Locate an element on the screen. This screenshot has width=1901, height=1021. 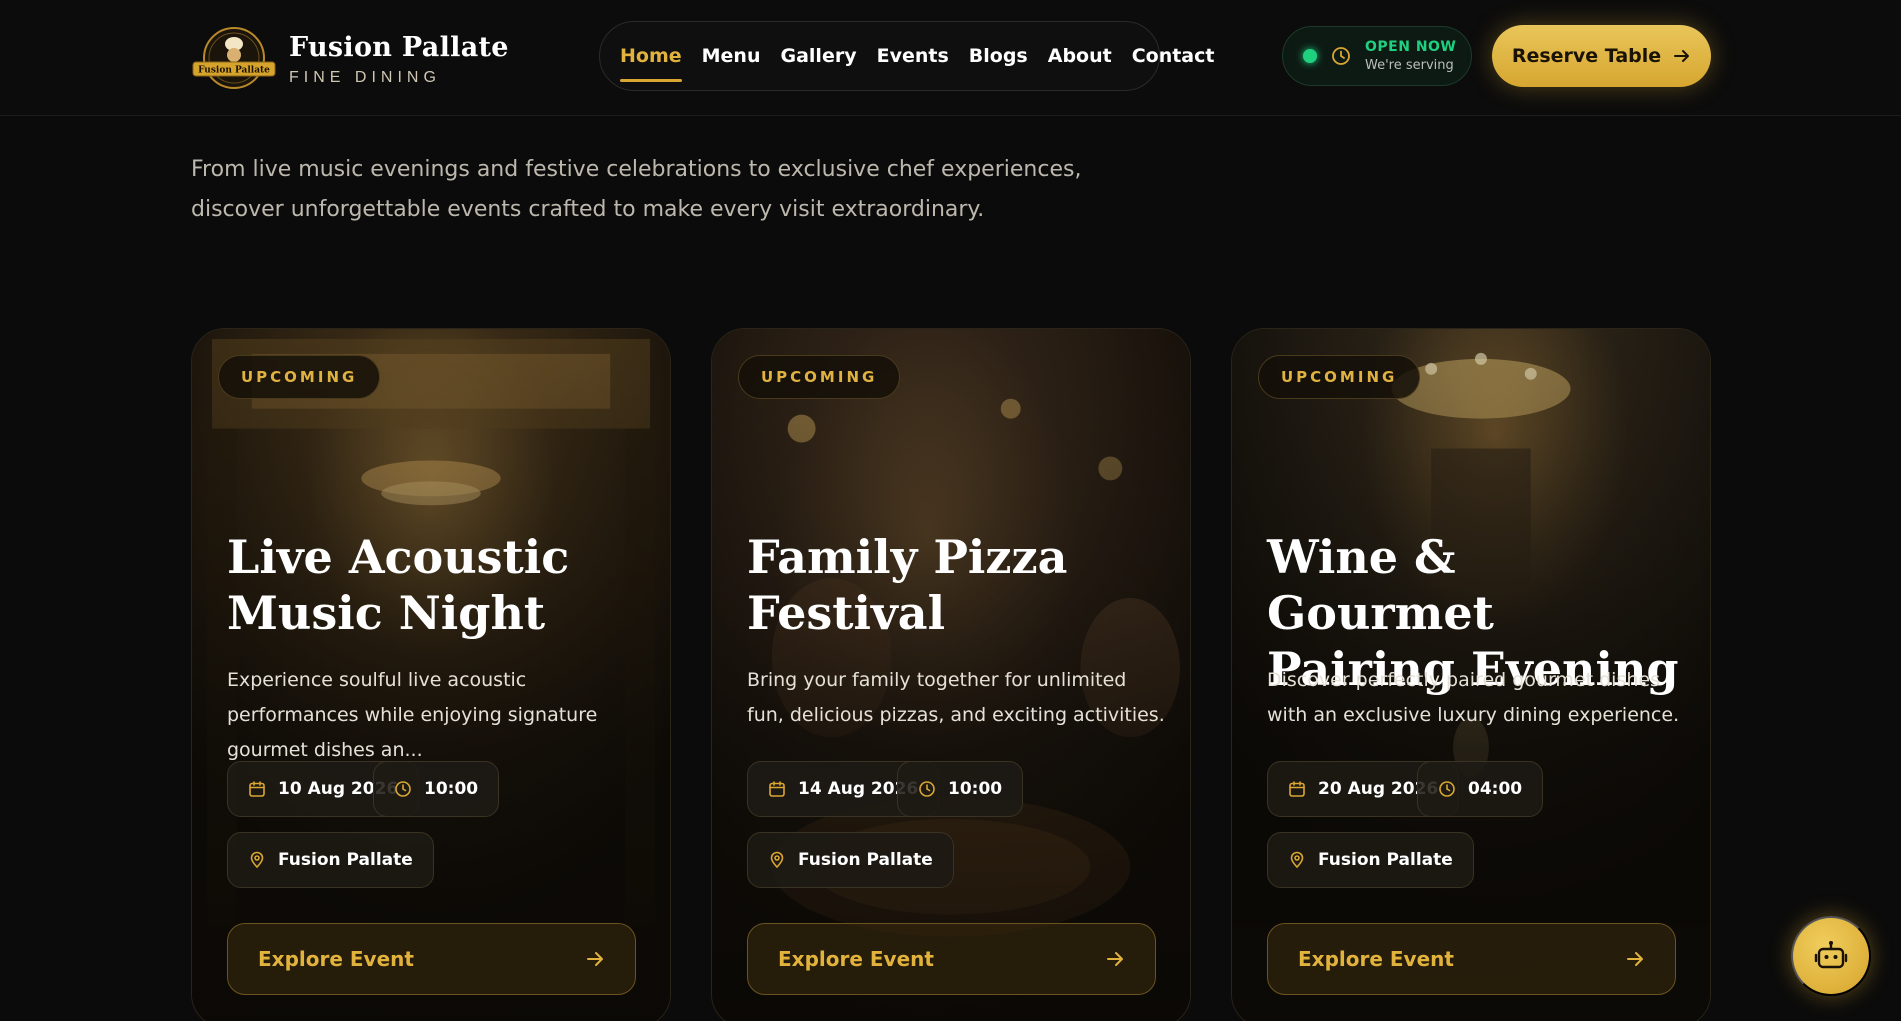
chat-assistant-button is located at coordinates (1831, 956).